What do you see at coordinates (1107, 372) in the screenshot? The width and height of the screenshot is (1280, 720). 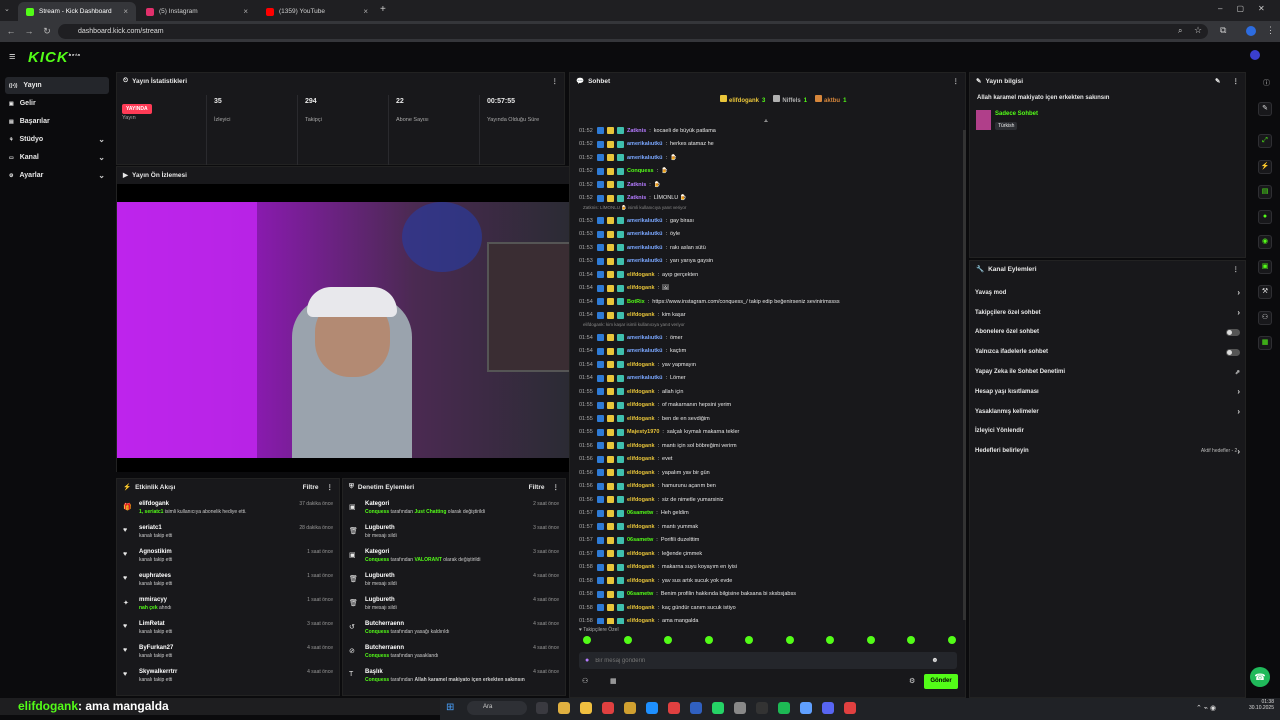 I see `channel-action-row: Yapay Zeka ile Sohbet Denetimi ⇗` at bounding box center [1107, 372].